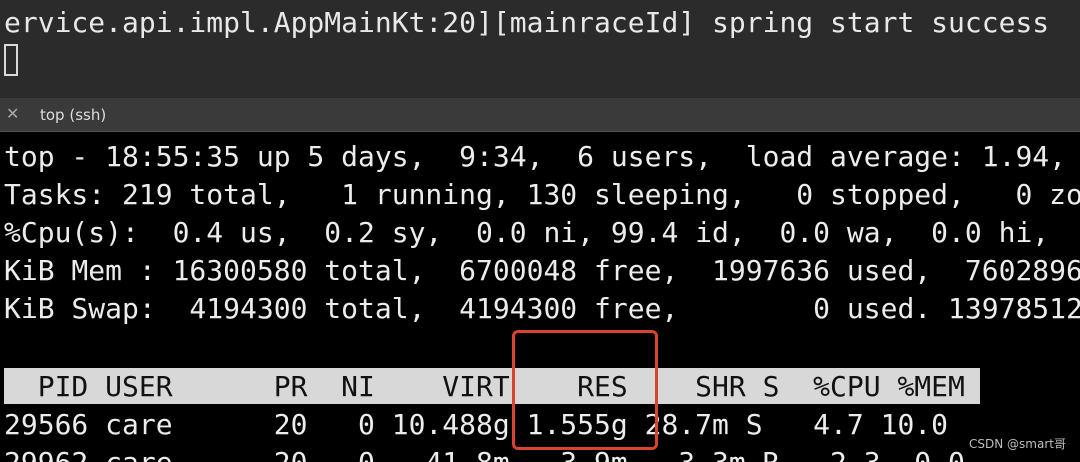 This screenshot has height=462, width=1080. I want to click on res-column-highlight, so click(585, 390).